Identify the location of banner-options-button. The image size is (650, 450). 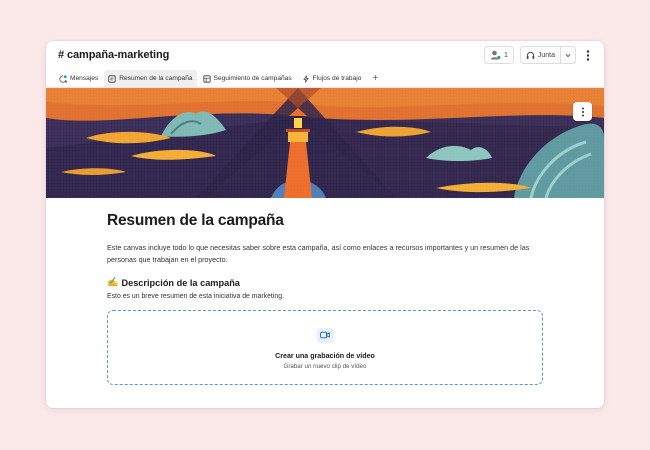
(582, 111).